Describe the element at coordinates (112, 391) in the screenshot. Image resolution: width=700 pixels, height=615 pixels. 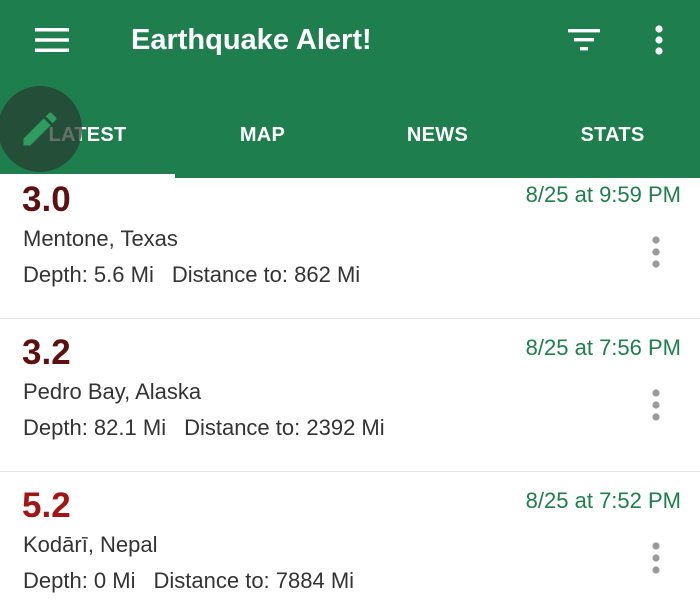
I see `location-label: Pedro Bay, Alaska` at that location.